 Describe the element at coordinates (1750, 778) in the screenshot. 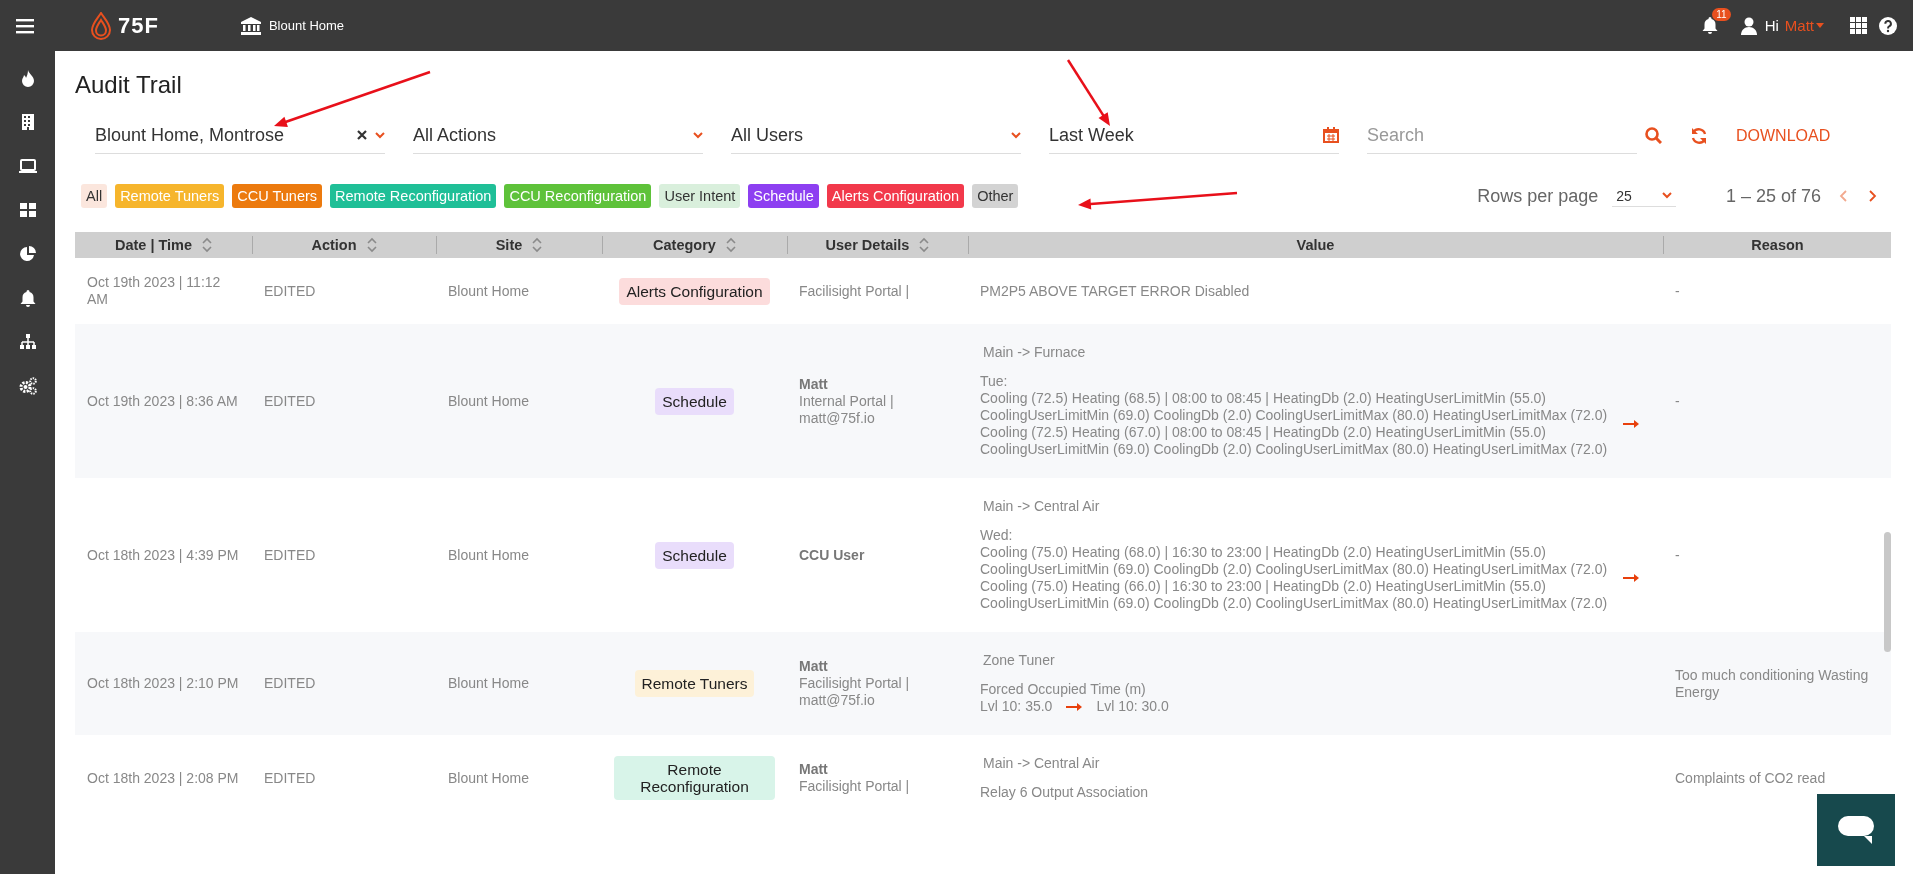

I see `reason-text: Complaints of CO2 read` at that location.